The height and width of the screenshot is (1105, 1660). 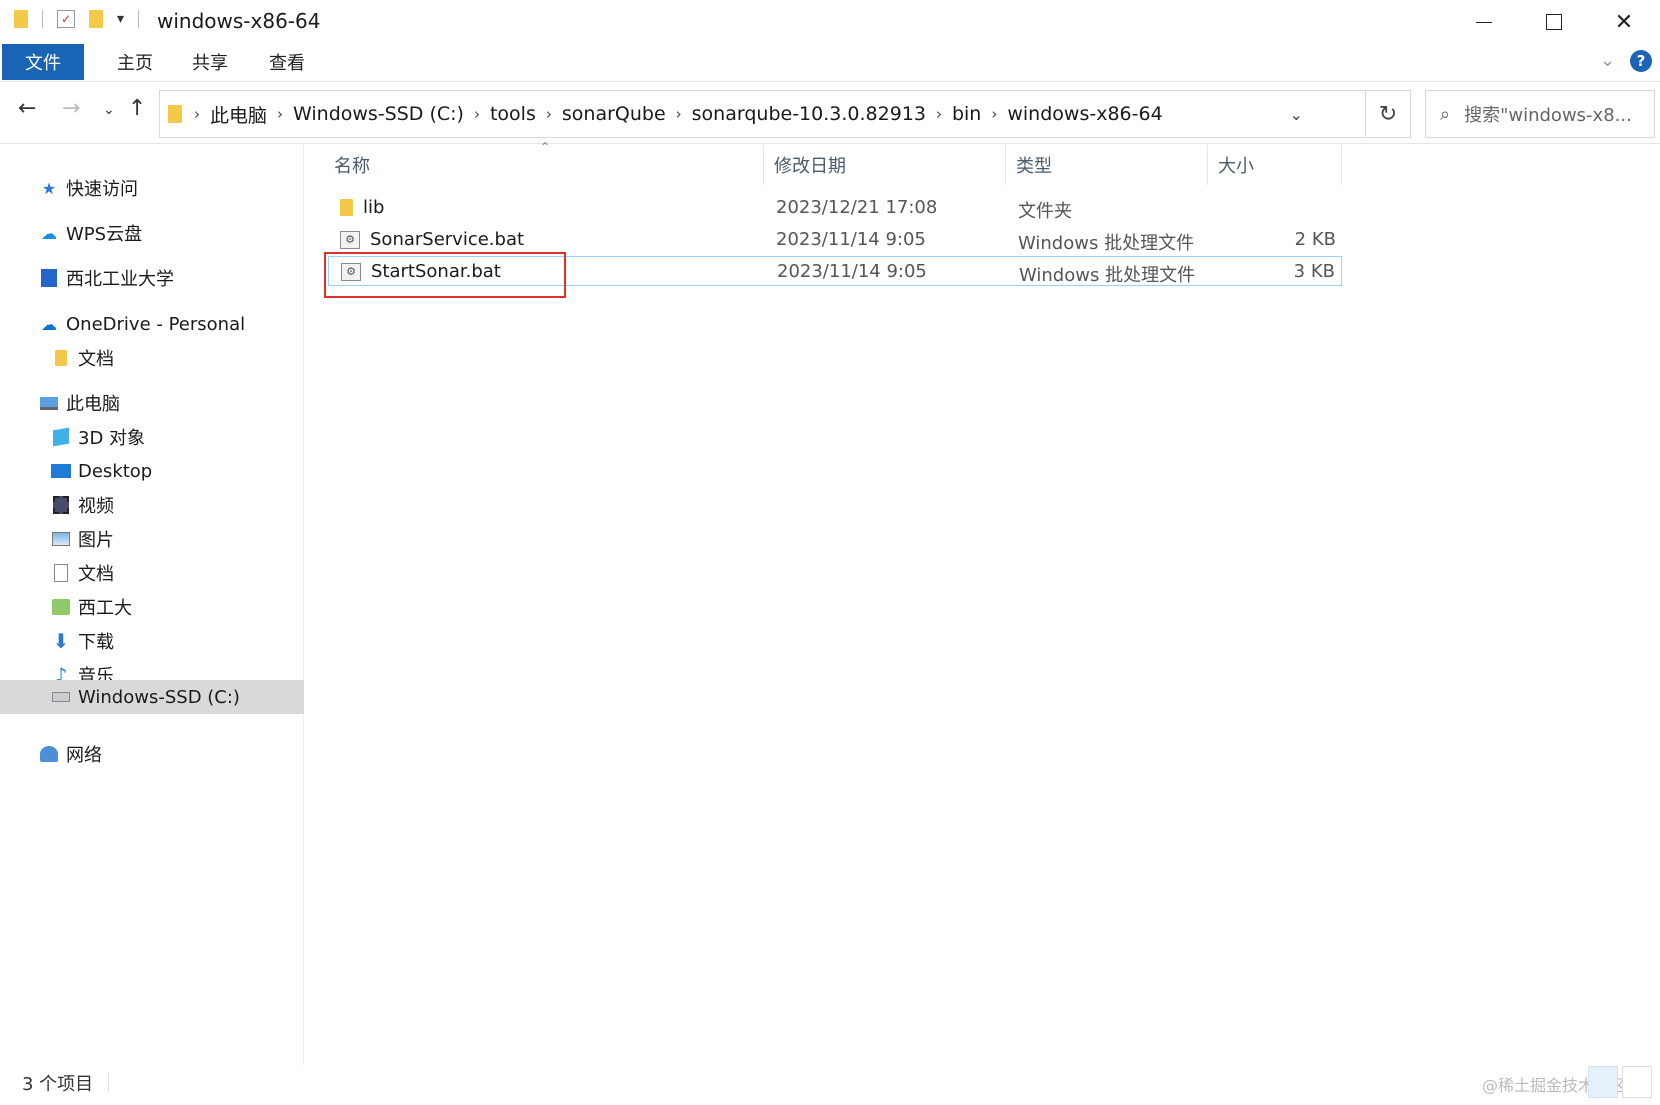 I want to click on sidebar-item-onedrive: ☁ OneDrive - Personal, so click(x=152, y=324).